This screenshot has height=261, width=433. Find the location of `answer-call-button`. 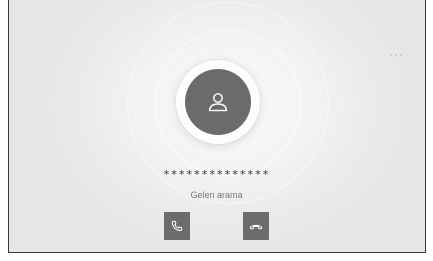

answer-call-button is located at coordinates (177, 226).